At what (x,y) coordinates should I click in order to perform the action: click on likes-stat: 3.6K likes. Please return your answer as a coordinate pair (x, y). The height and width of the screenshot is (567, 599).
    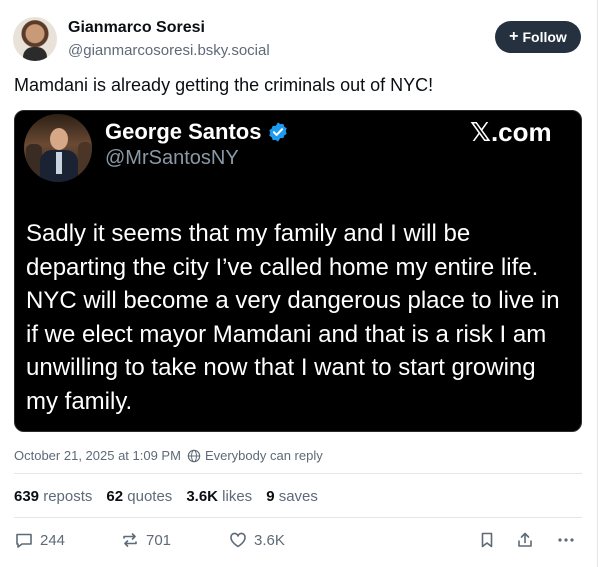
    Looking at the image, I should click on (219, 496).